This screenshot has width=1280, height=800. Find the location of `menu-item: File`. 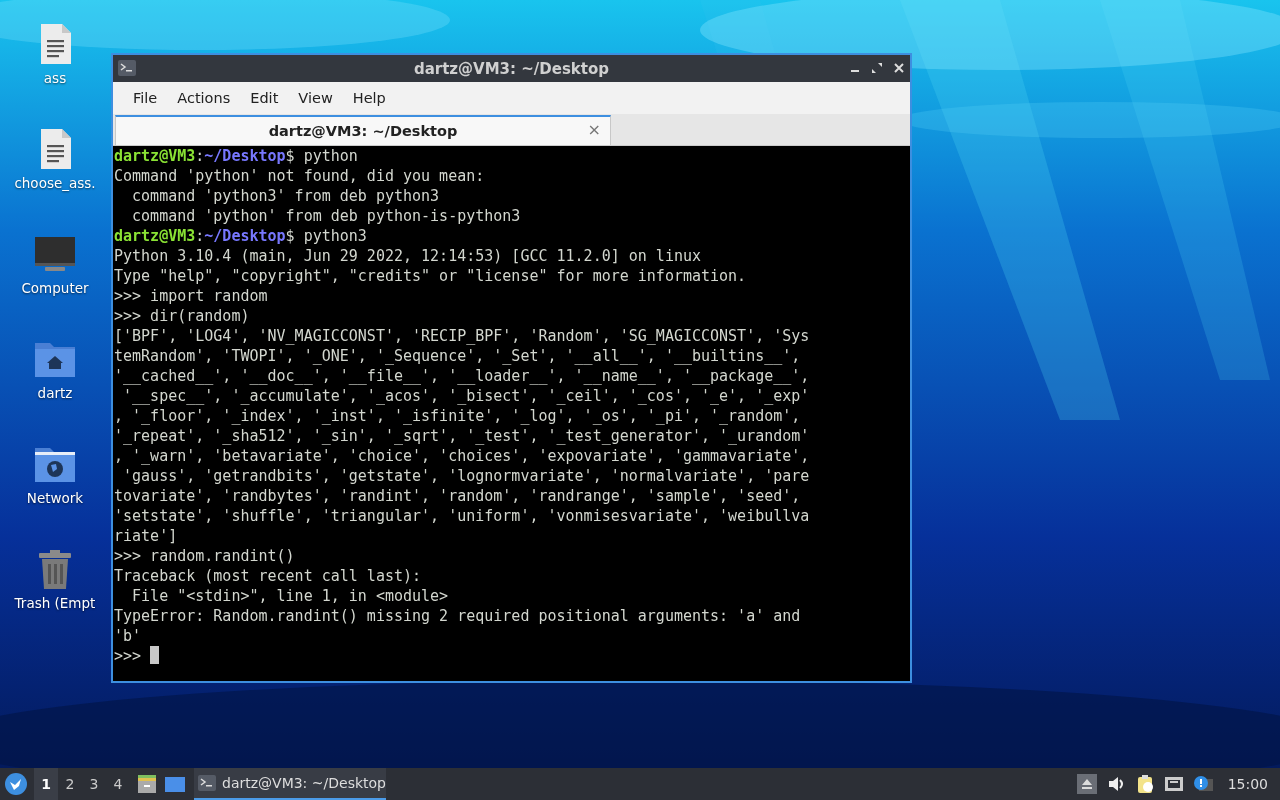

menu-item: File is located at coordinates (145, 98).